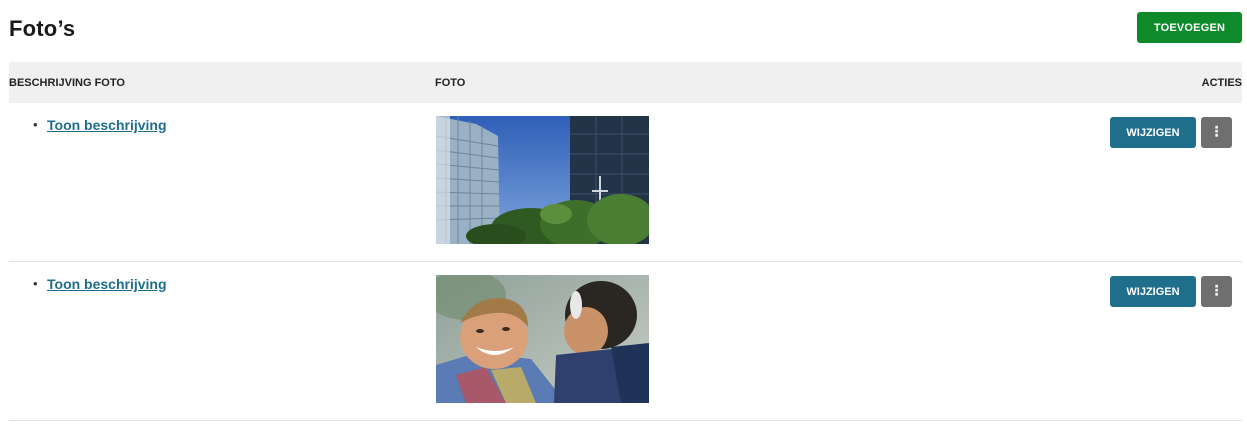 This screenshot has width=1247, height=427. I want to click on table-header: BESCHRIJVING FOTO FOTO ACTIES, so click(625, 82).